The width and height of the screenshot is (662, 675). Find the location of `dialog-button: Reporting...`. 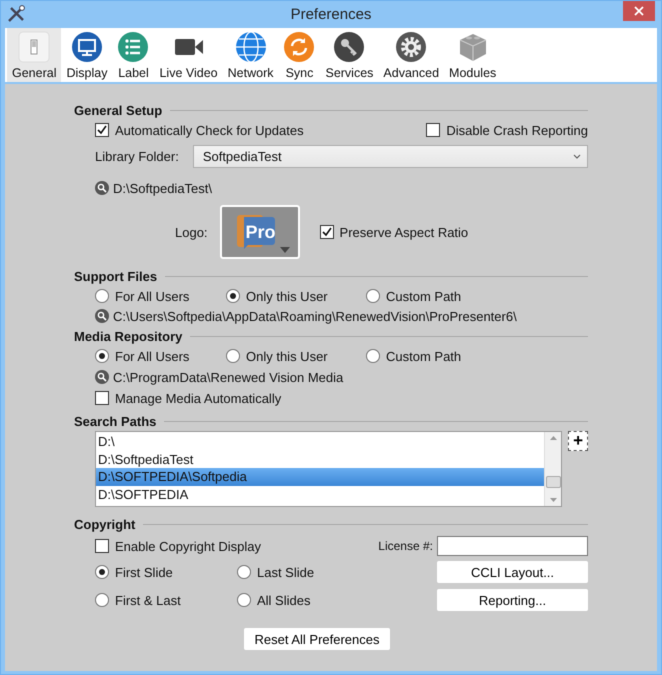

dialog-button: Reporting... is located at coordinates (512, 600).